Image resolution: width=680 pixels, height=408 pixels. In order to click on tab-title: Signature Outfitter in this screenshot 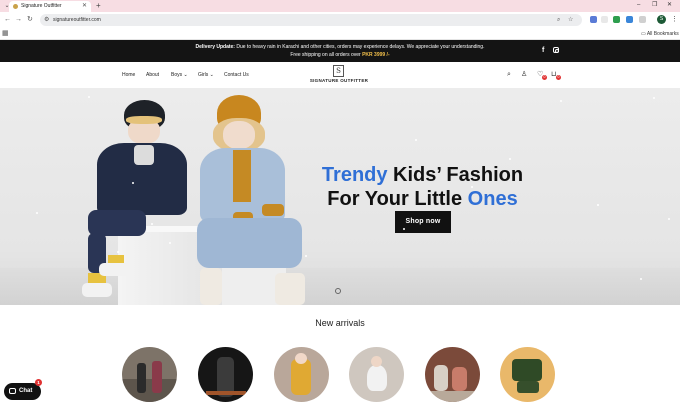, I will do `click(41, 6)`.